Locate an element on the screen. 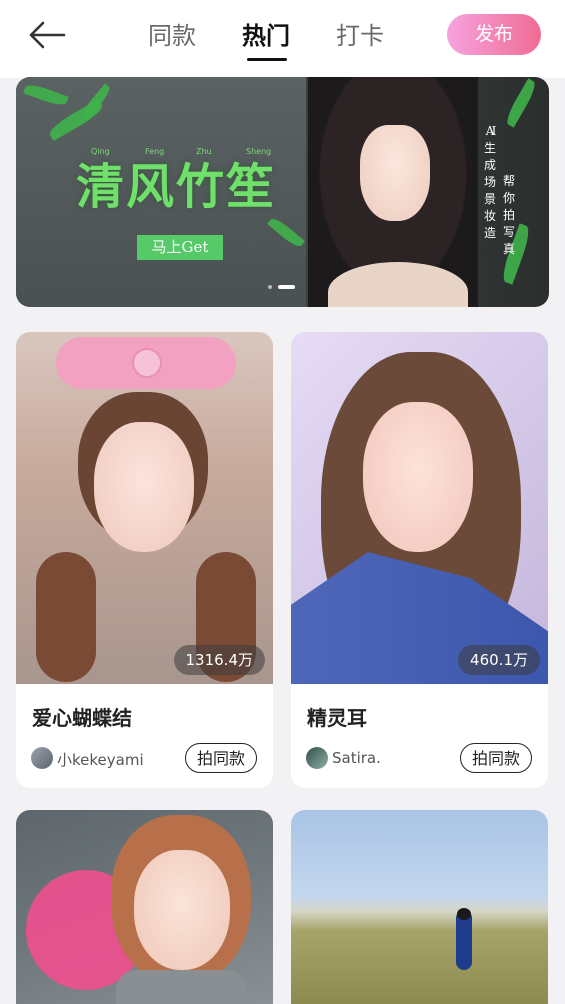 The height and width of the screenshot is (1004, 565). portrait-shoulders is located at coordinates (398, 284).